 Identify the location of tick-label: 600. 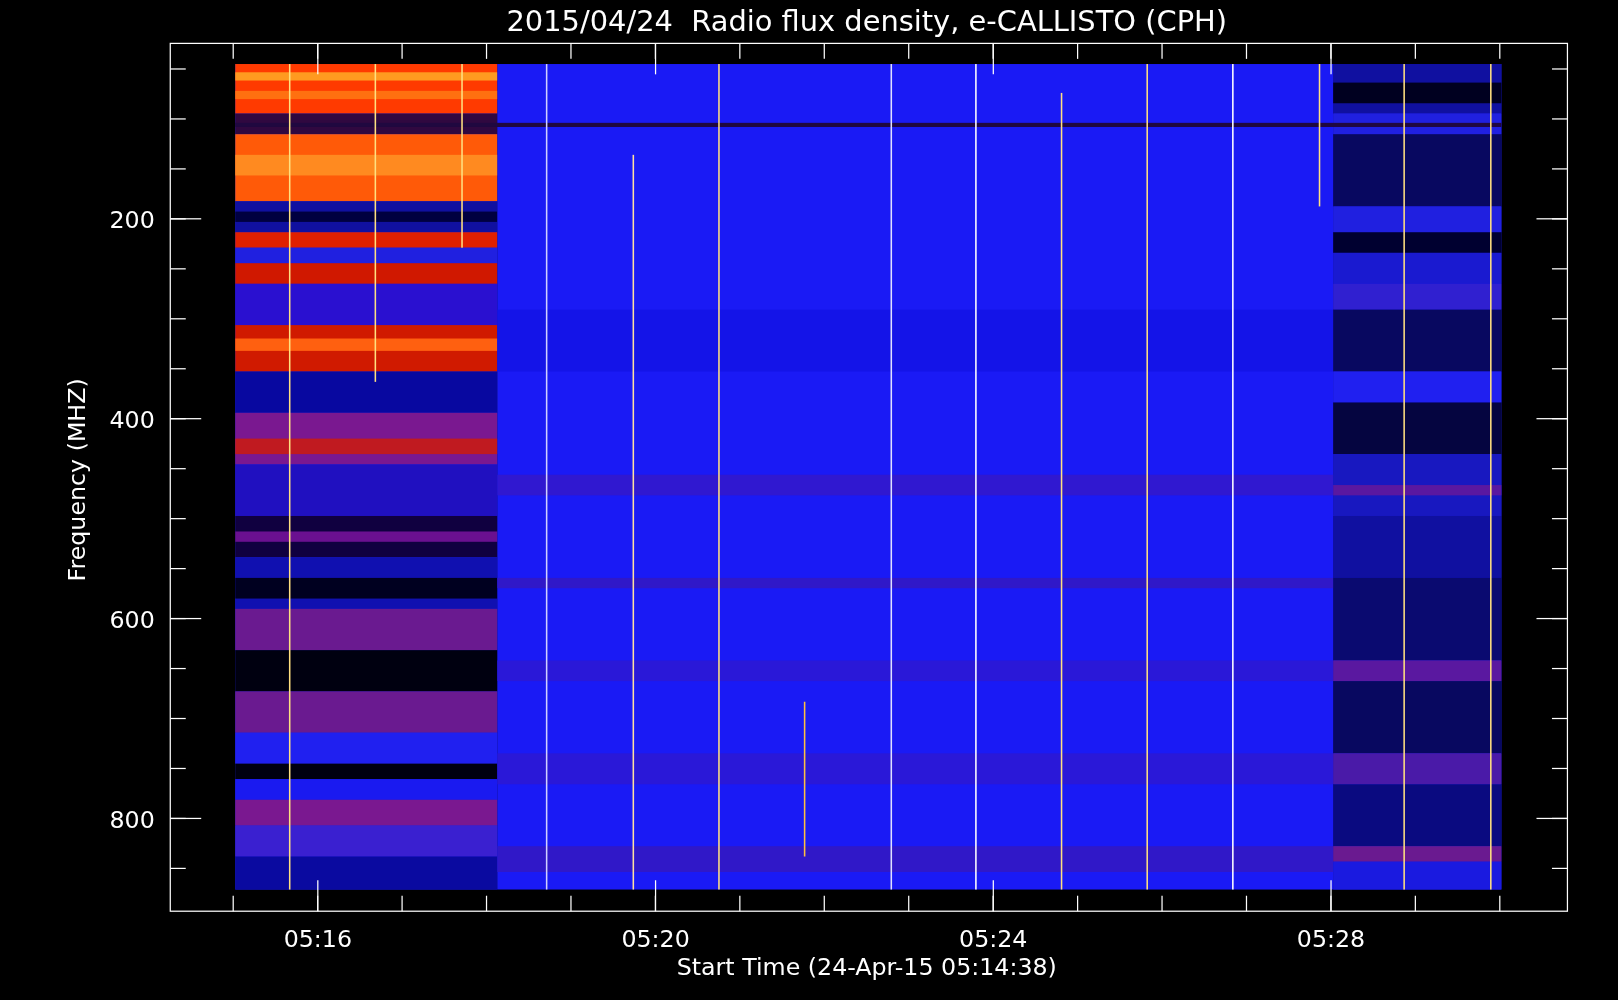
(132, 619).